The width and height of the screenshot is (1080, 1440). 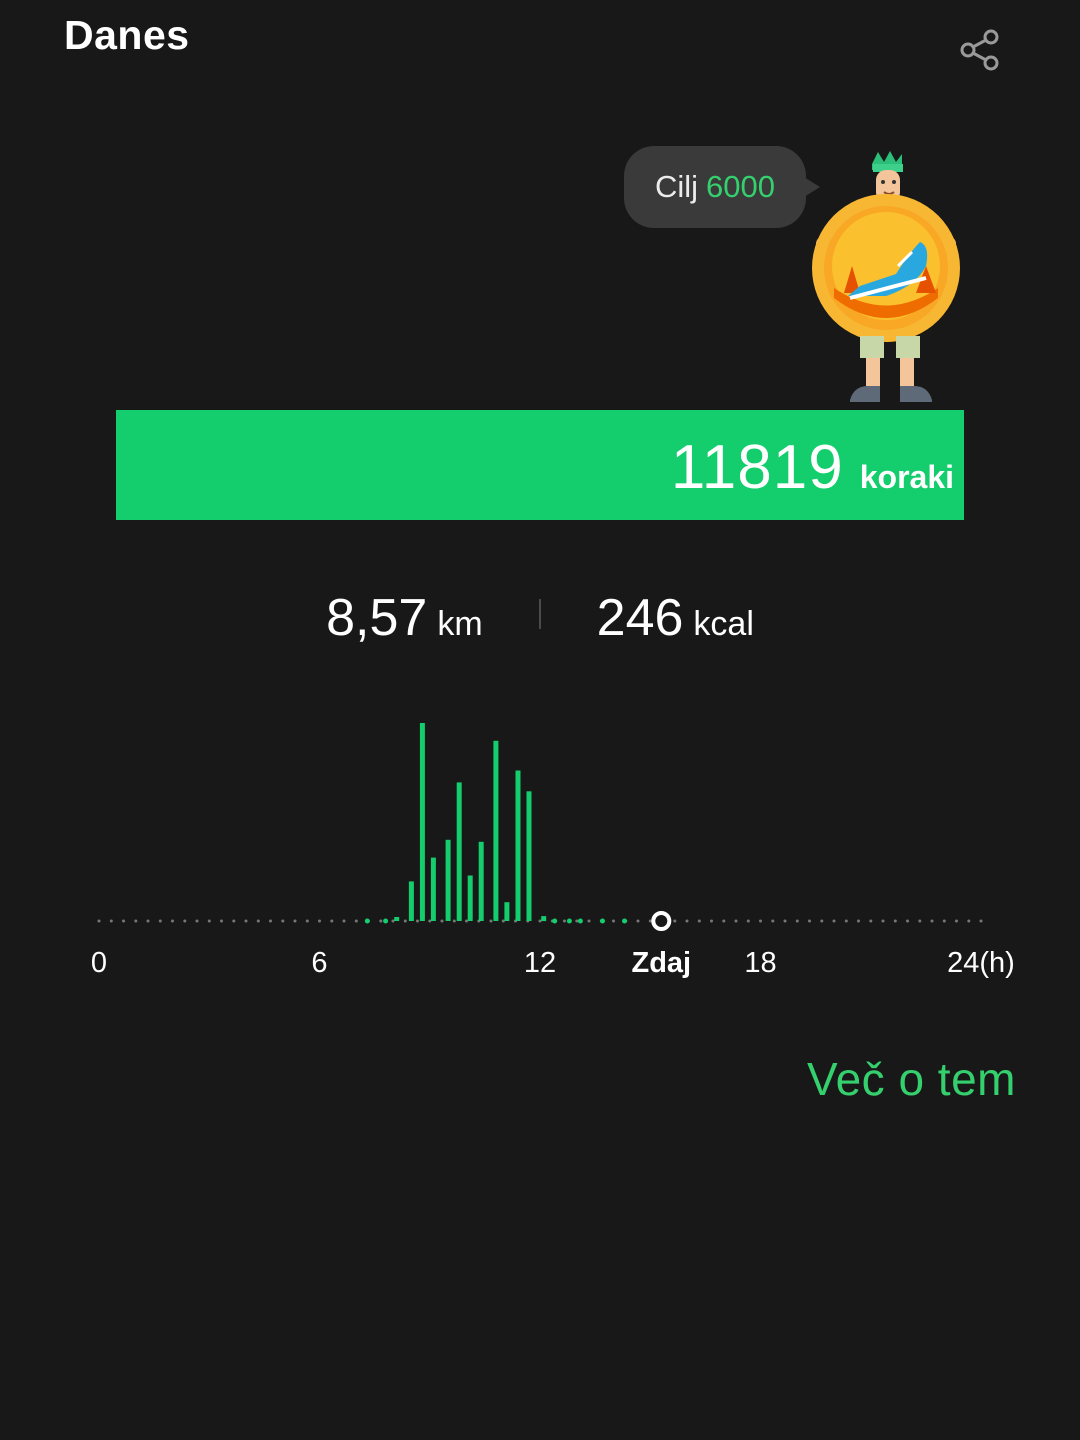 What do you see at coordinates (741, 186) in the screenshot?
I see `goal-value: 6000` at bounding box center [741, 186].